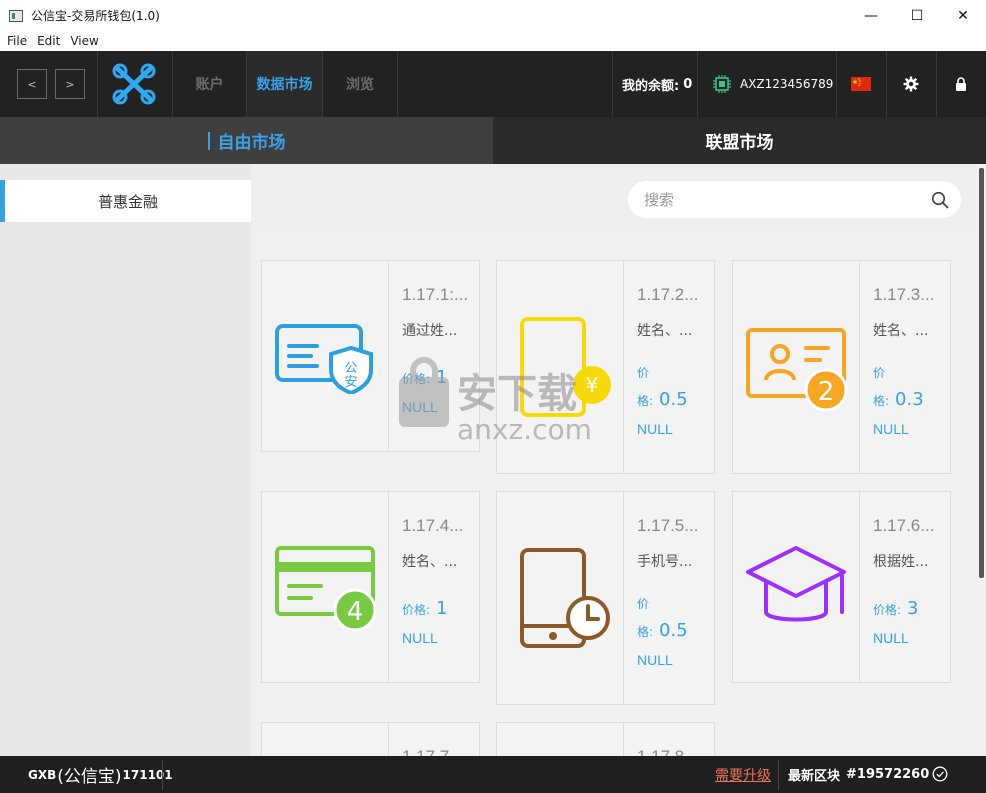 The height and width of the screenshot is (793, 986). I want to click on product-card: 1.17.8, so click(605, 739).